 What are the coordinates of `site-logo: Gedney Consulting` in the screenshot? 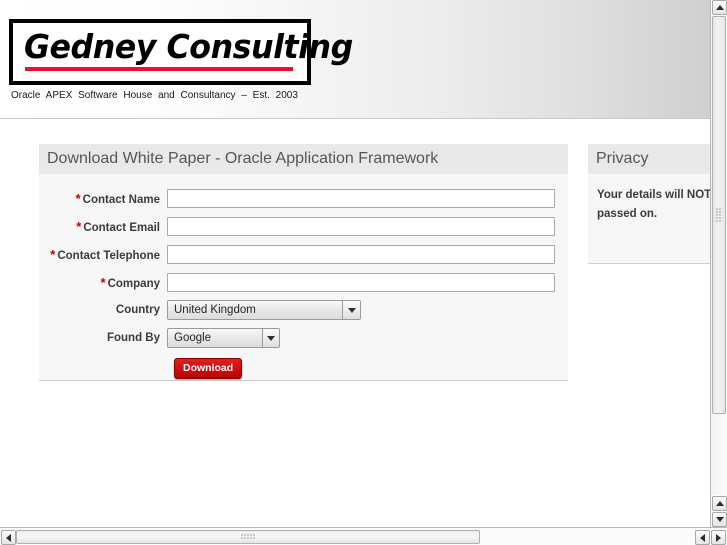 It's located at (181, 52).